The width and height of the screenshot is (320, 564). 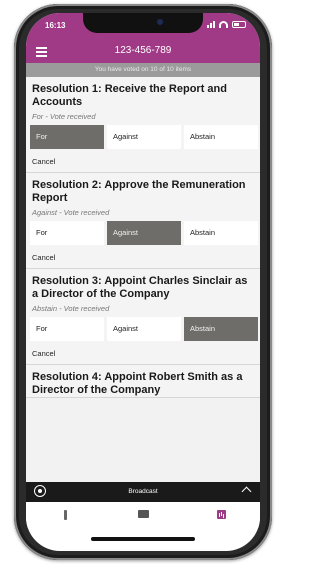 I want to click on meeting-id-title: 123-456-789, so click(x=143, y=50).